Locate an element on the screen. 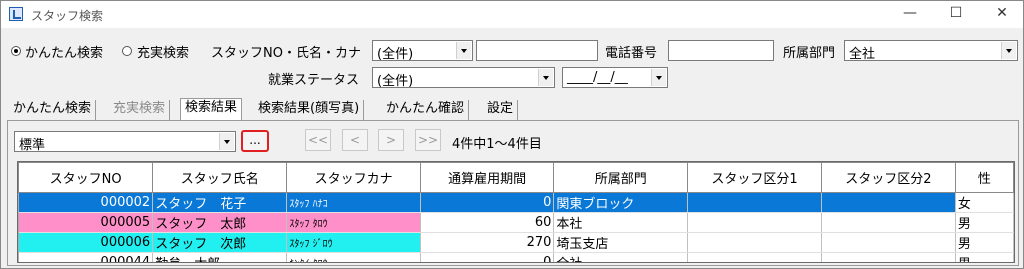 The width and height of the screenshot is (1024, 269). dept-select: 全社 is located at coordinates (931, 51).